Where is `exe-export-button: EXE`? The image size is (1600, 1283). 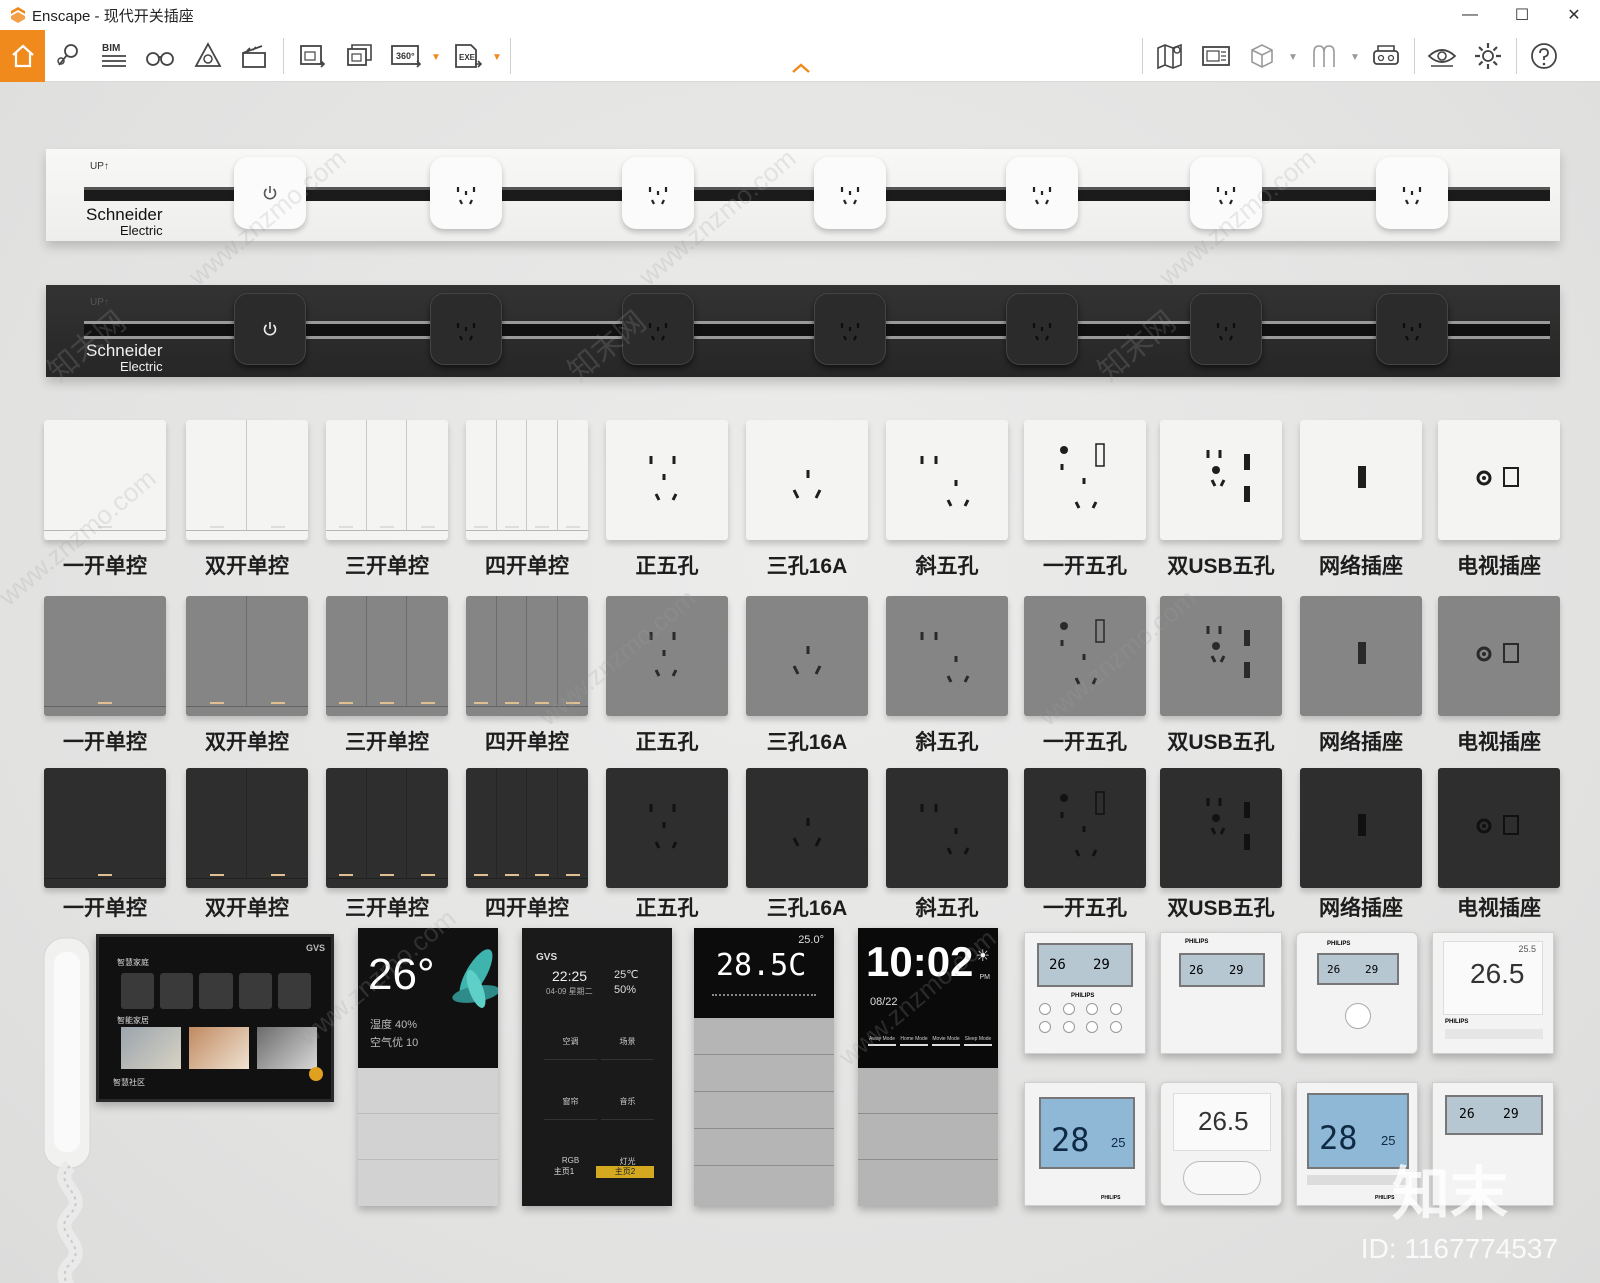
exe-export-button: EXE is located at coordinates (468, 56).